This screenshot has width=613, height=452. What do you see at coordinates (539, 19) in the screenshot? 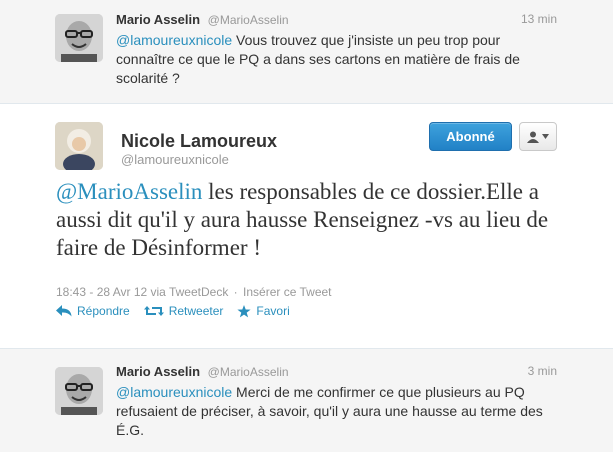
I see `tweet-time: 13 min` at bounding box center [539, 19].